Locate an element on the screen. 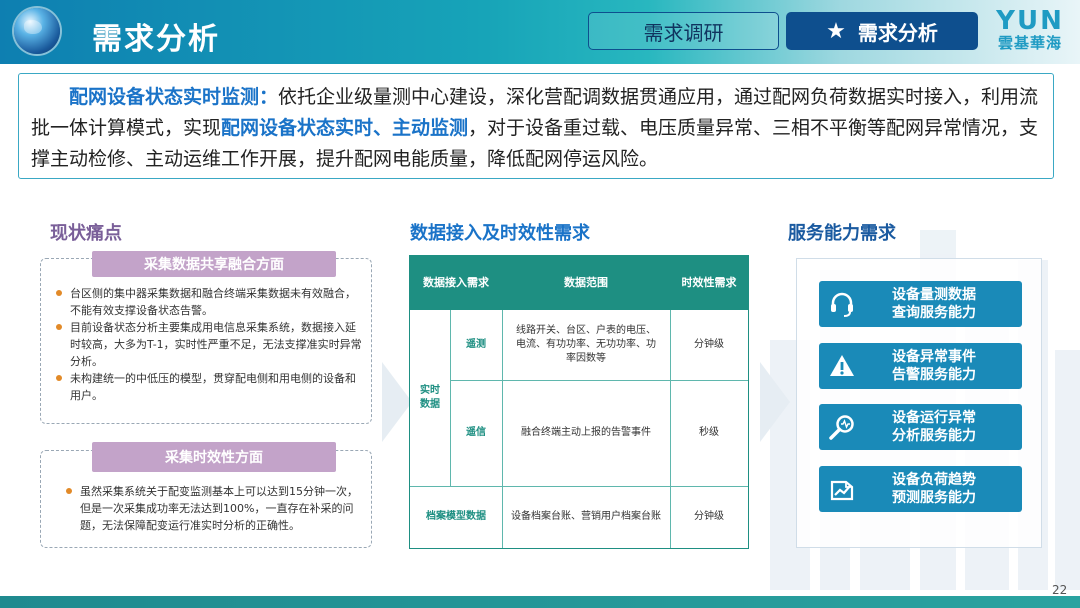 The image size is (1080, 608). pain-points-heading: 现状痛点 is located at coordinates (86, 233).